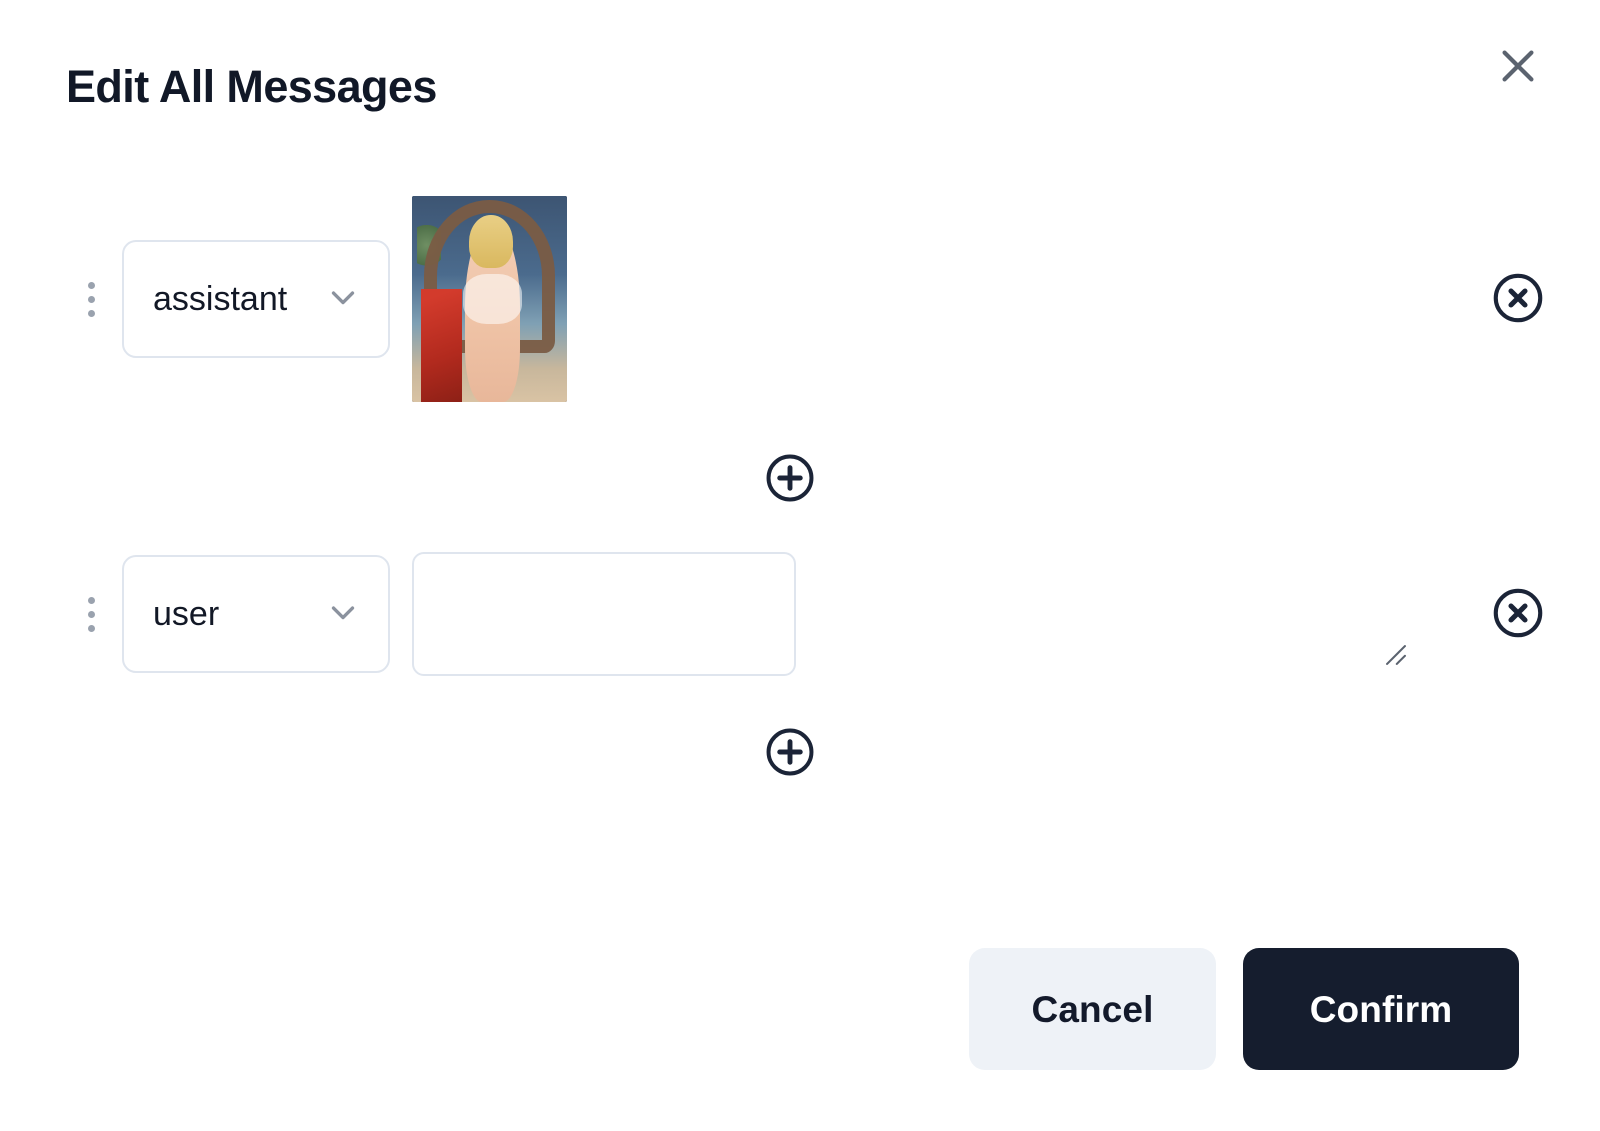 The width and height of the screenshot is (1600, 1131). What do you see at coordinates (186, 614) in the screenshot?
I see `role-select-label: user` at bounding box center [186, 614].